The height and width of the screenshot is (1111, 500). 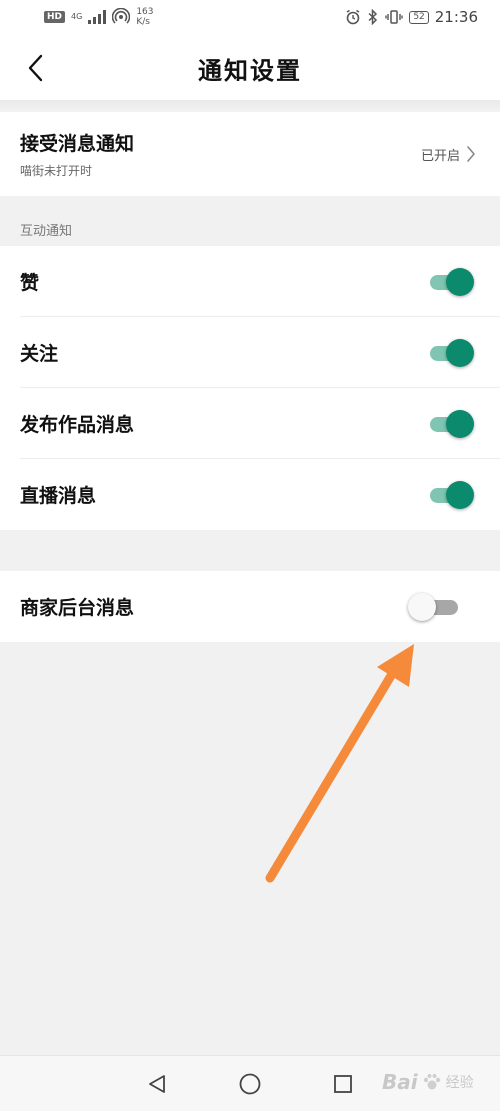 I want to click on receive-notifications-subtitle: 喵街未打开时, so click(x=56, y=171).